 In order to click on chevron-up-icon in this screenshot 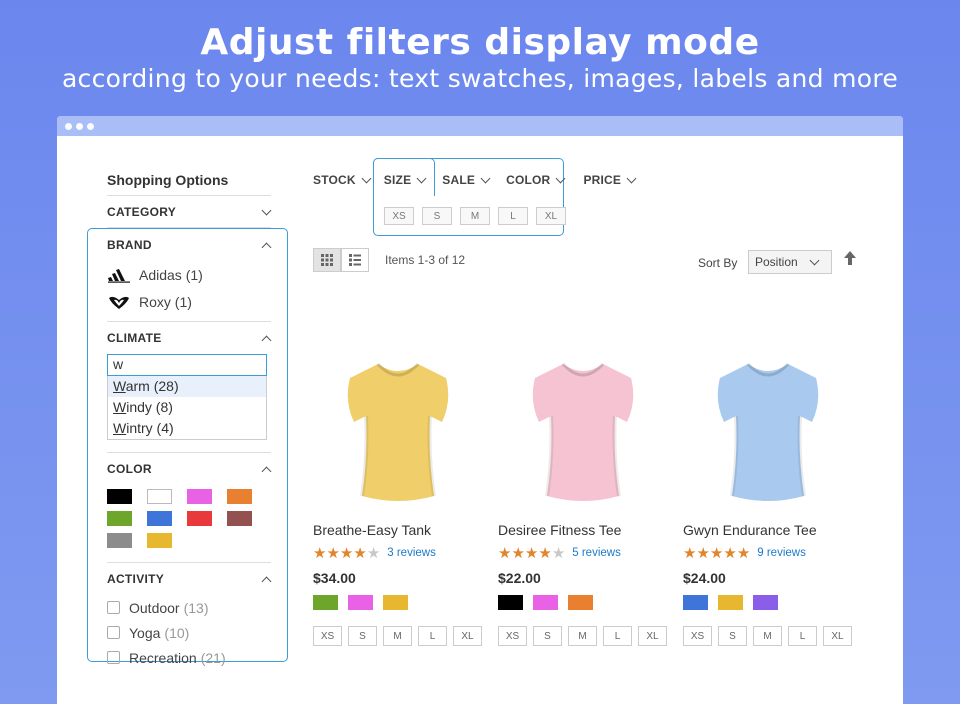, I will do `click(266, 469)`.